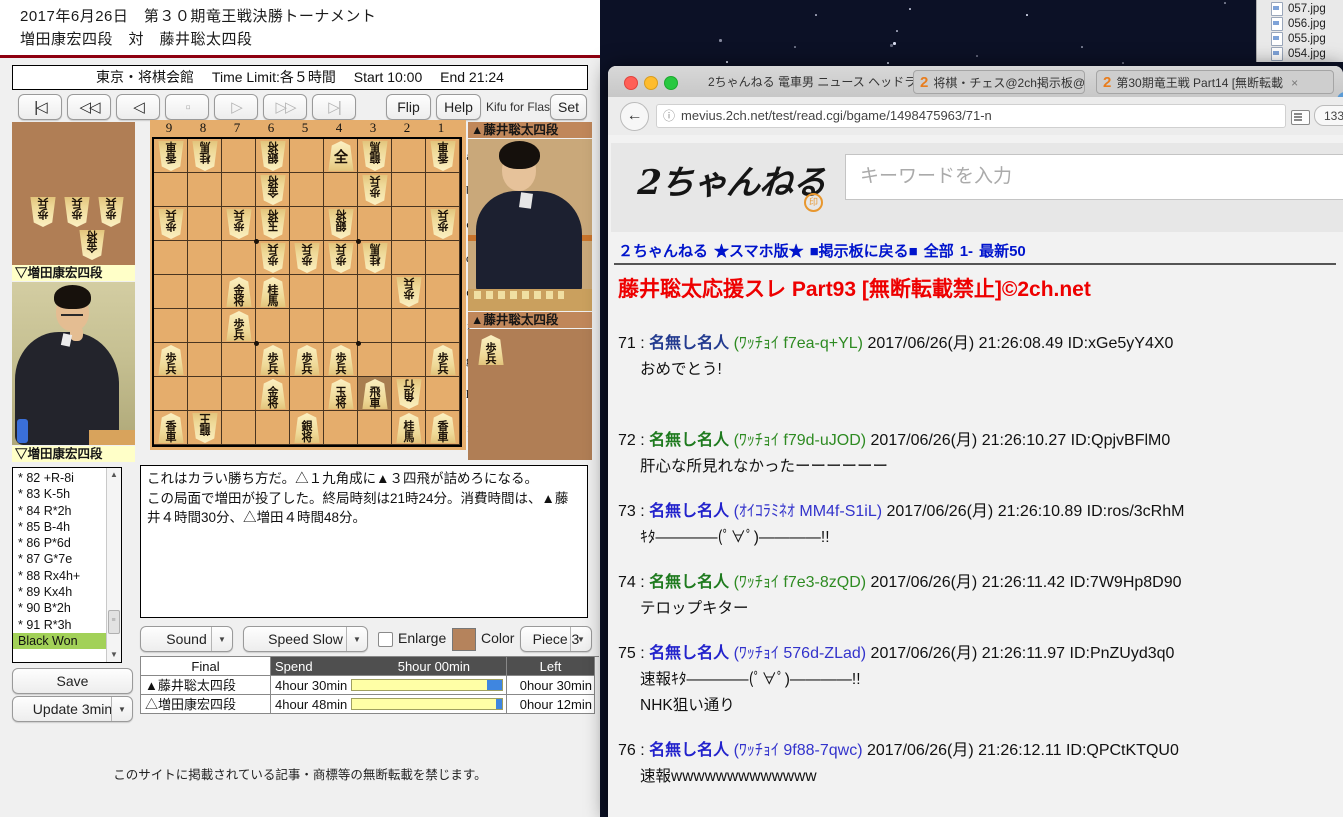 The image size is (1343, 817). Describe the element at coordinates (138, 107) in the screenshot. I see `nav-back-button: ◁` at that location.